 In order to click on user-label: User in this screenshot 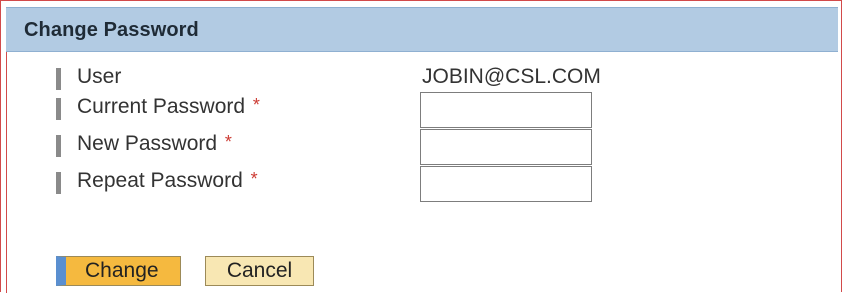, I will do `click(99, 76)`.